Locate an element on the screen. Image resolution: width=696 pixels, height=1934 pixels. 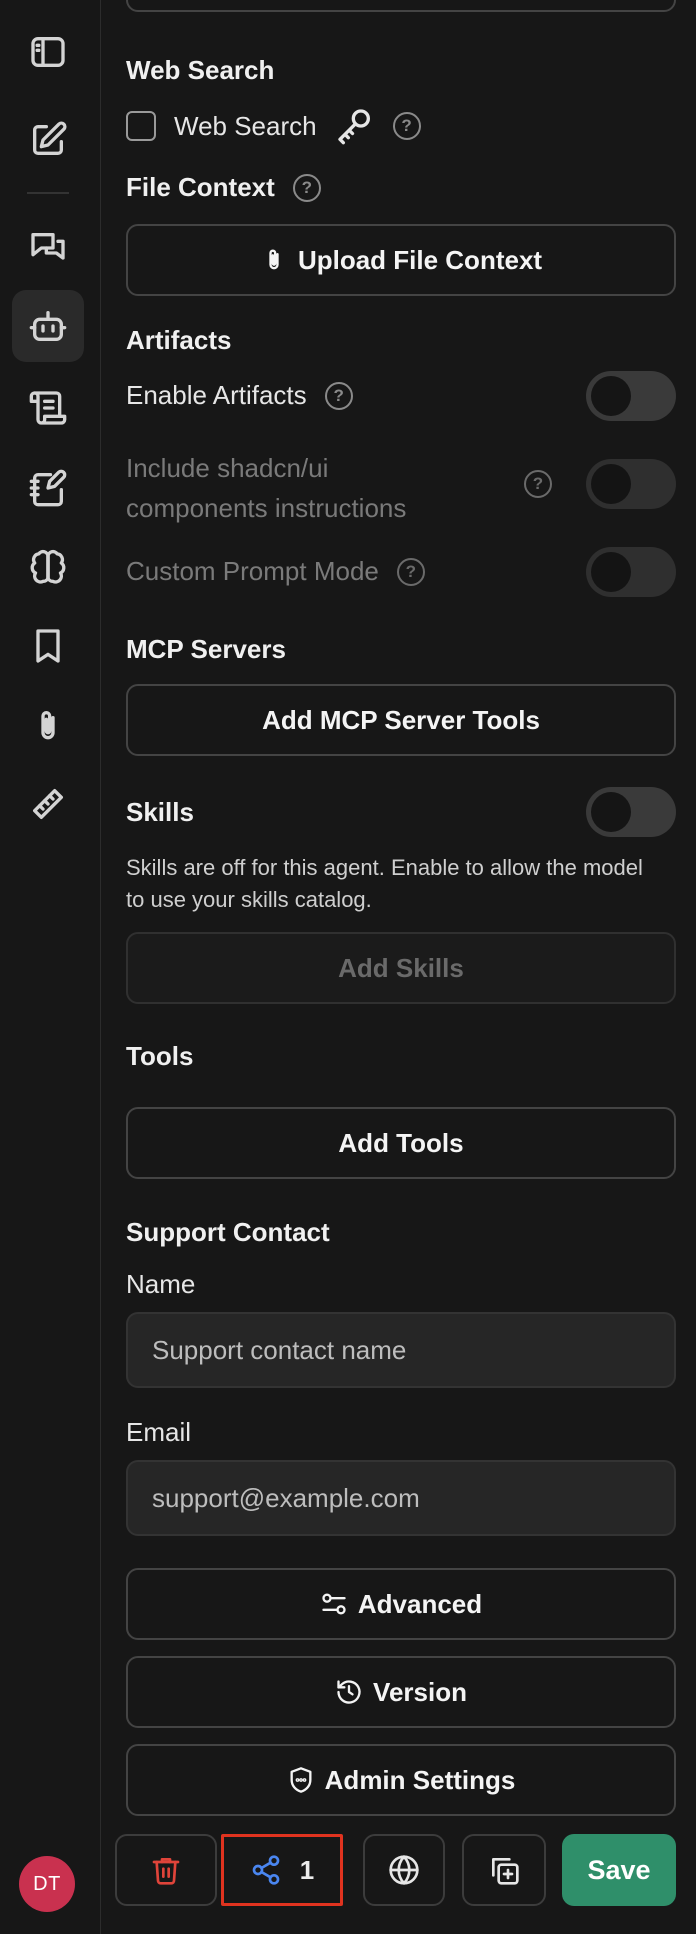
shadcn-toggle is located at coordinates (631, 484).